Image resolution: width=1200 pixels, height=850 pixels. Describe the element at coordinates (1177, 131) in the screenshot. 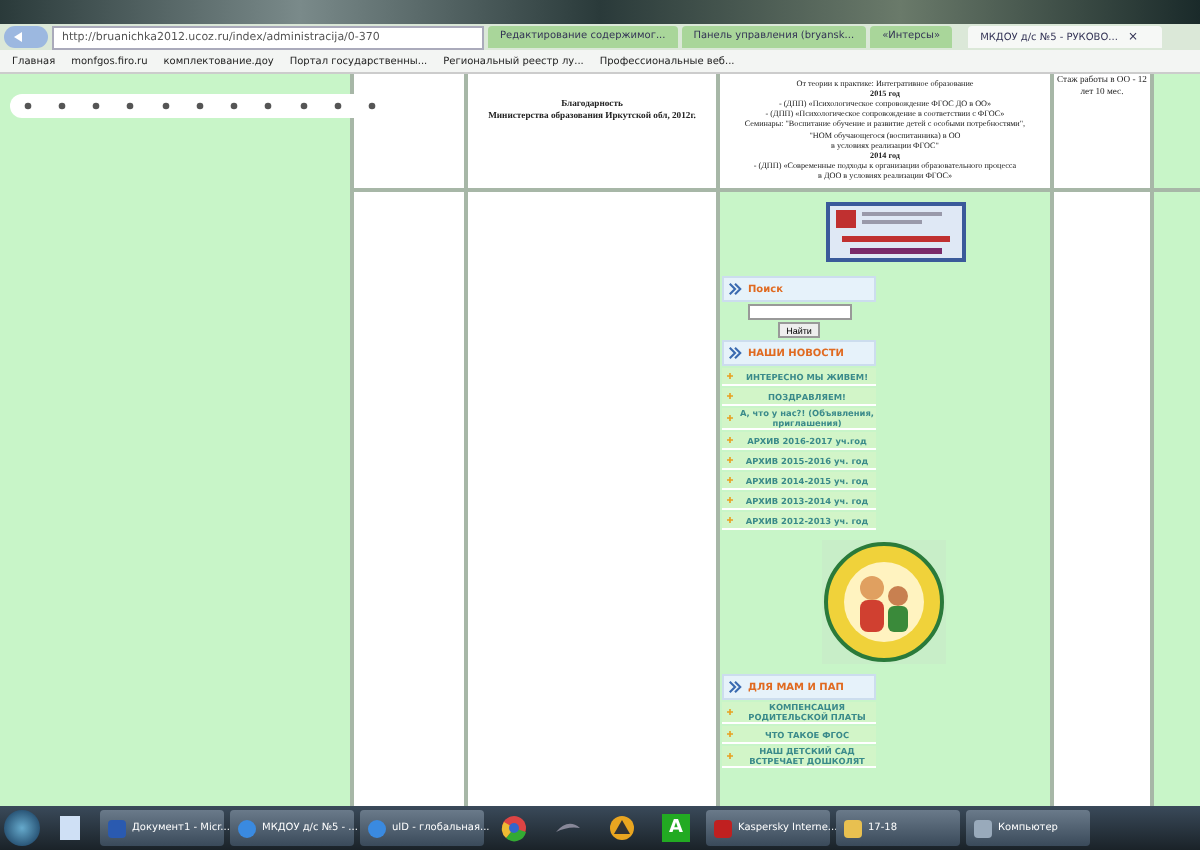

I see `table-cell` at that location.